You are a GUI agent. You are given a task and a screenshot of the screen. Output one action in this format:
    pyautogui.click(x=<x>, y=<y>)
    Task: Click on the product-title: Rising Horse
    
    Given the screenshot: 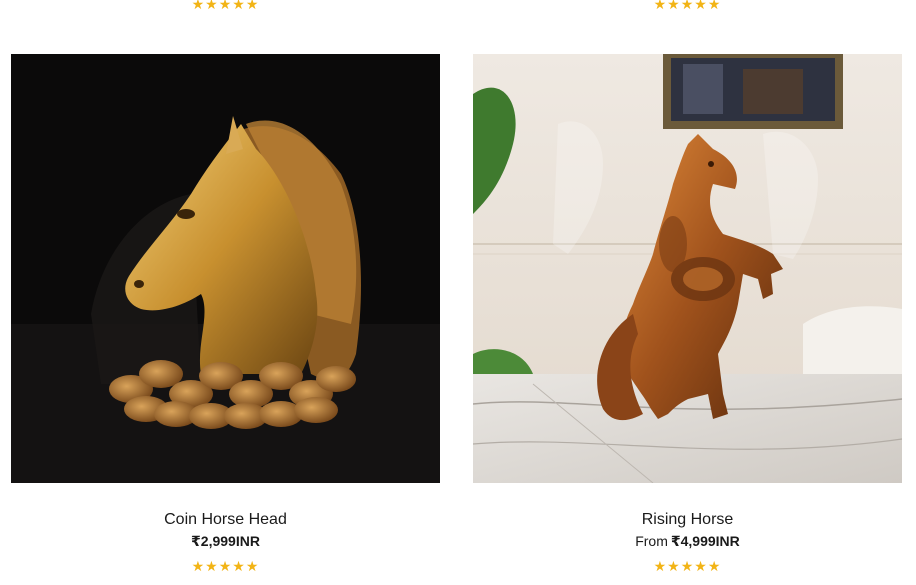 What is the action you would take?
    pyautogui.click(x=687, y=520)
    